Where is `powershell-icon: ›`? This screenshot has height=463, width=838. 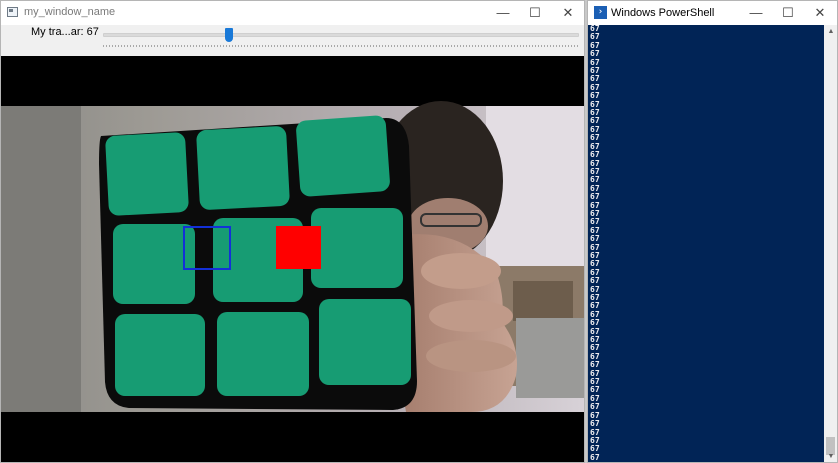
powershell-icon: › is located at coordinates (600, 12).